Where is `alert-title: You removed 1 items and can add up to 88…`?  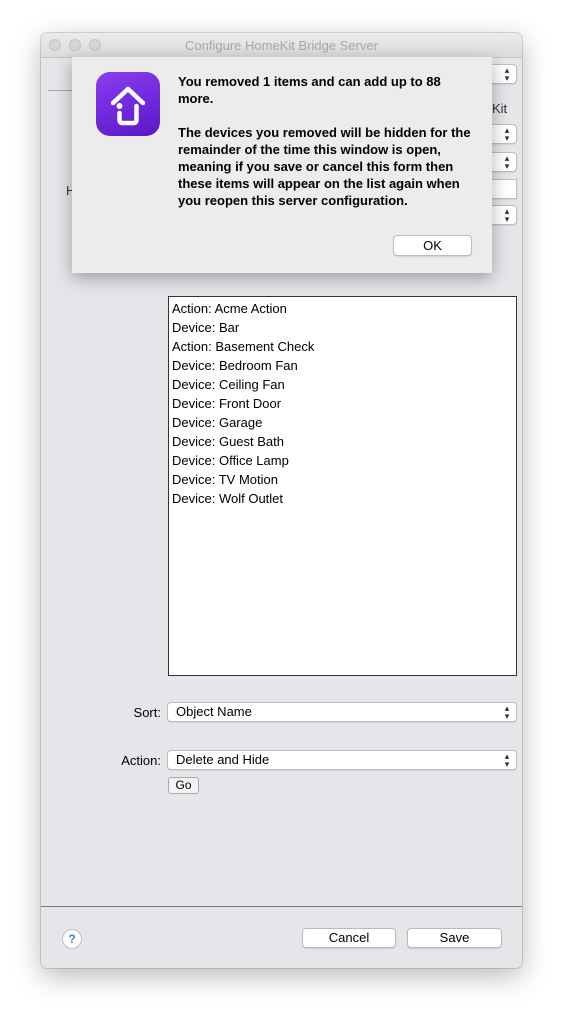 alert-title: You removed 1 items and can add up to 88… is located at coordinates (309, 90).